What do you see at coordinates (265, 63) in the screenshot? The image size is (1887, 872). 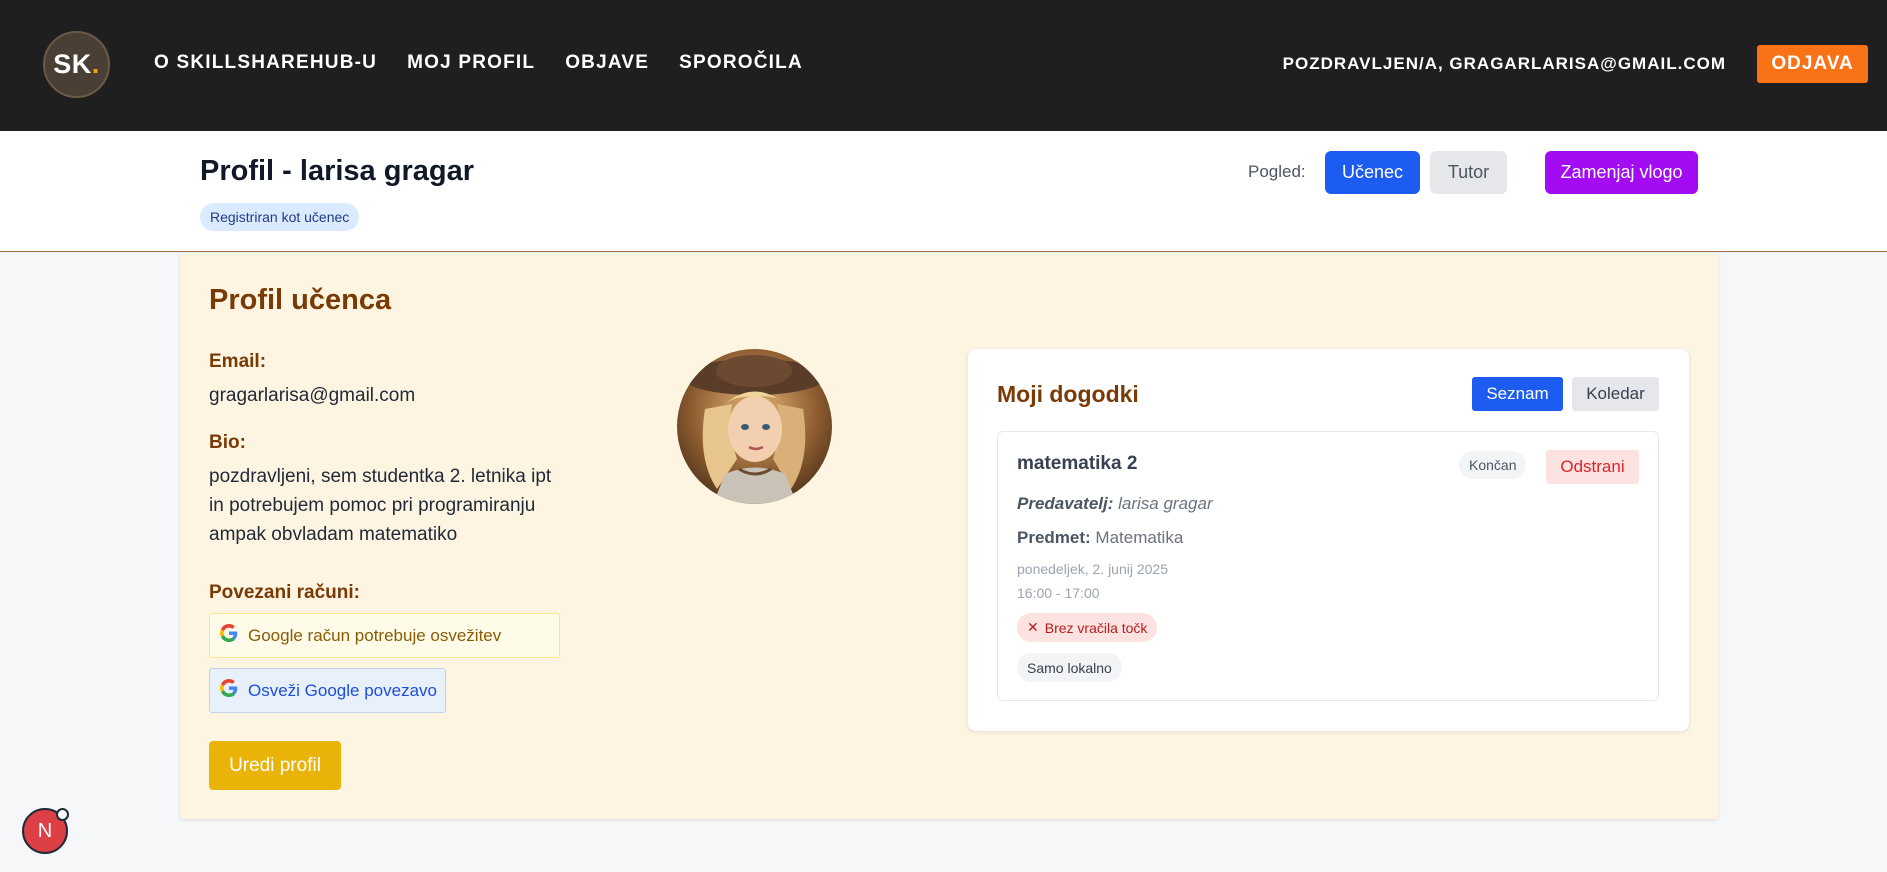 I see `nav-link-about: O SKILLSHAREHUB-U` at bounding box center [265, 63].